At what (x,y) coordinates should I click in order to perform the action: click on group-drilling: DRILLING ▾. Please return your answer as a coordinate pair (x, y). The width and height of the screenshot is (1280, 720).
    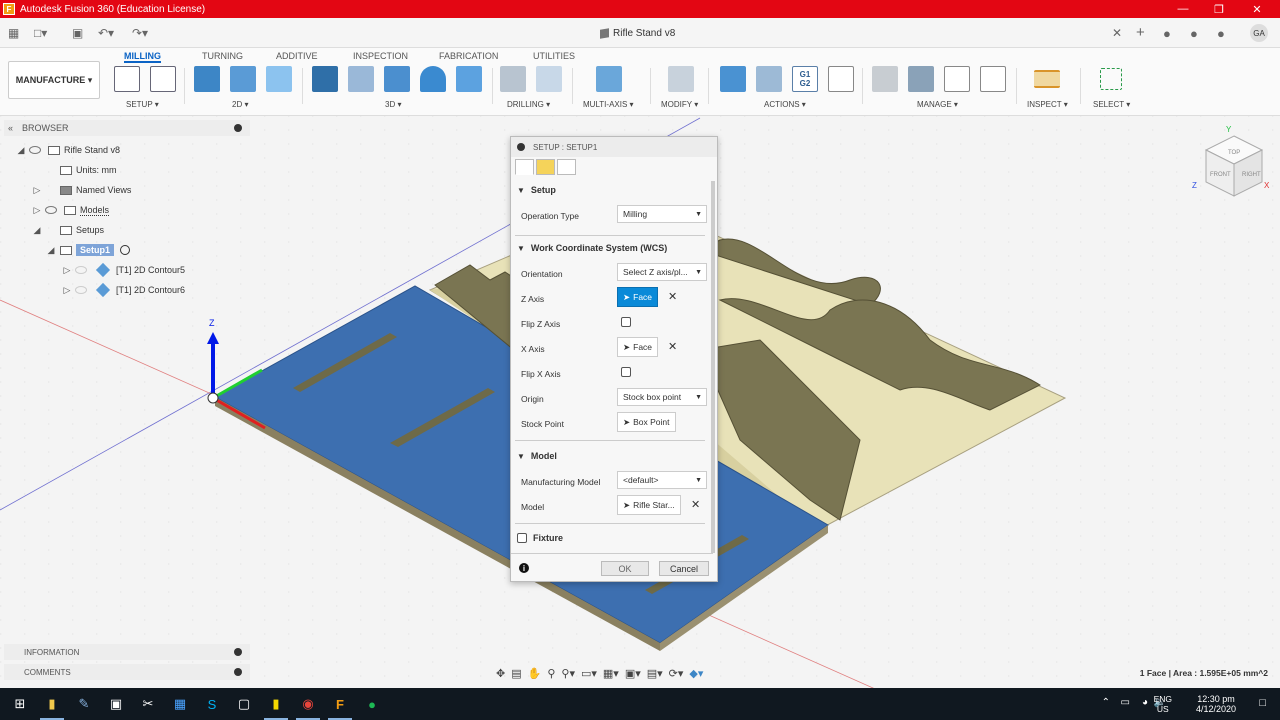
    Looking at the image, I should click on (528, 104).